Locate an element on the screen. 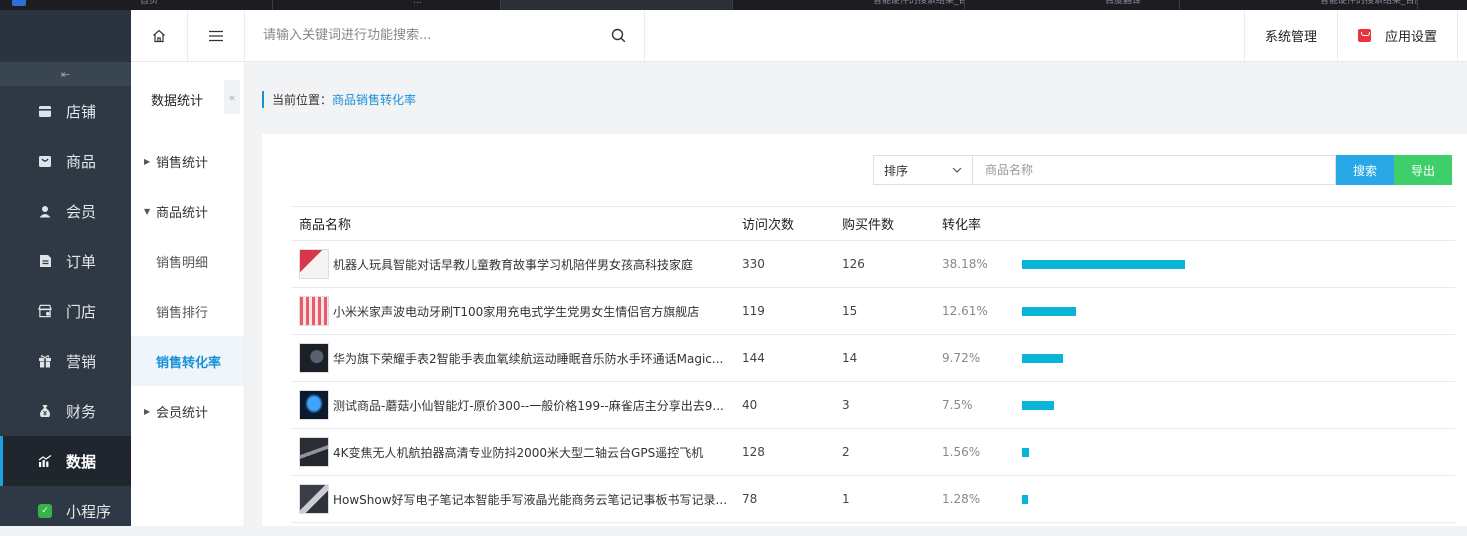 Image resolution: width=1467 pixels, height=536 pixels. app-settings-link: 应用设置 is located at coordinates (1396, 35).